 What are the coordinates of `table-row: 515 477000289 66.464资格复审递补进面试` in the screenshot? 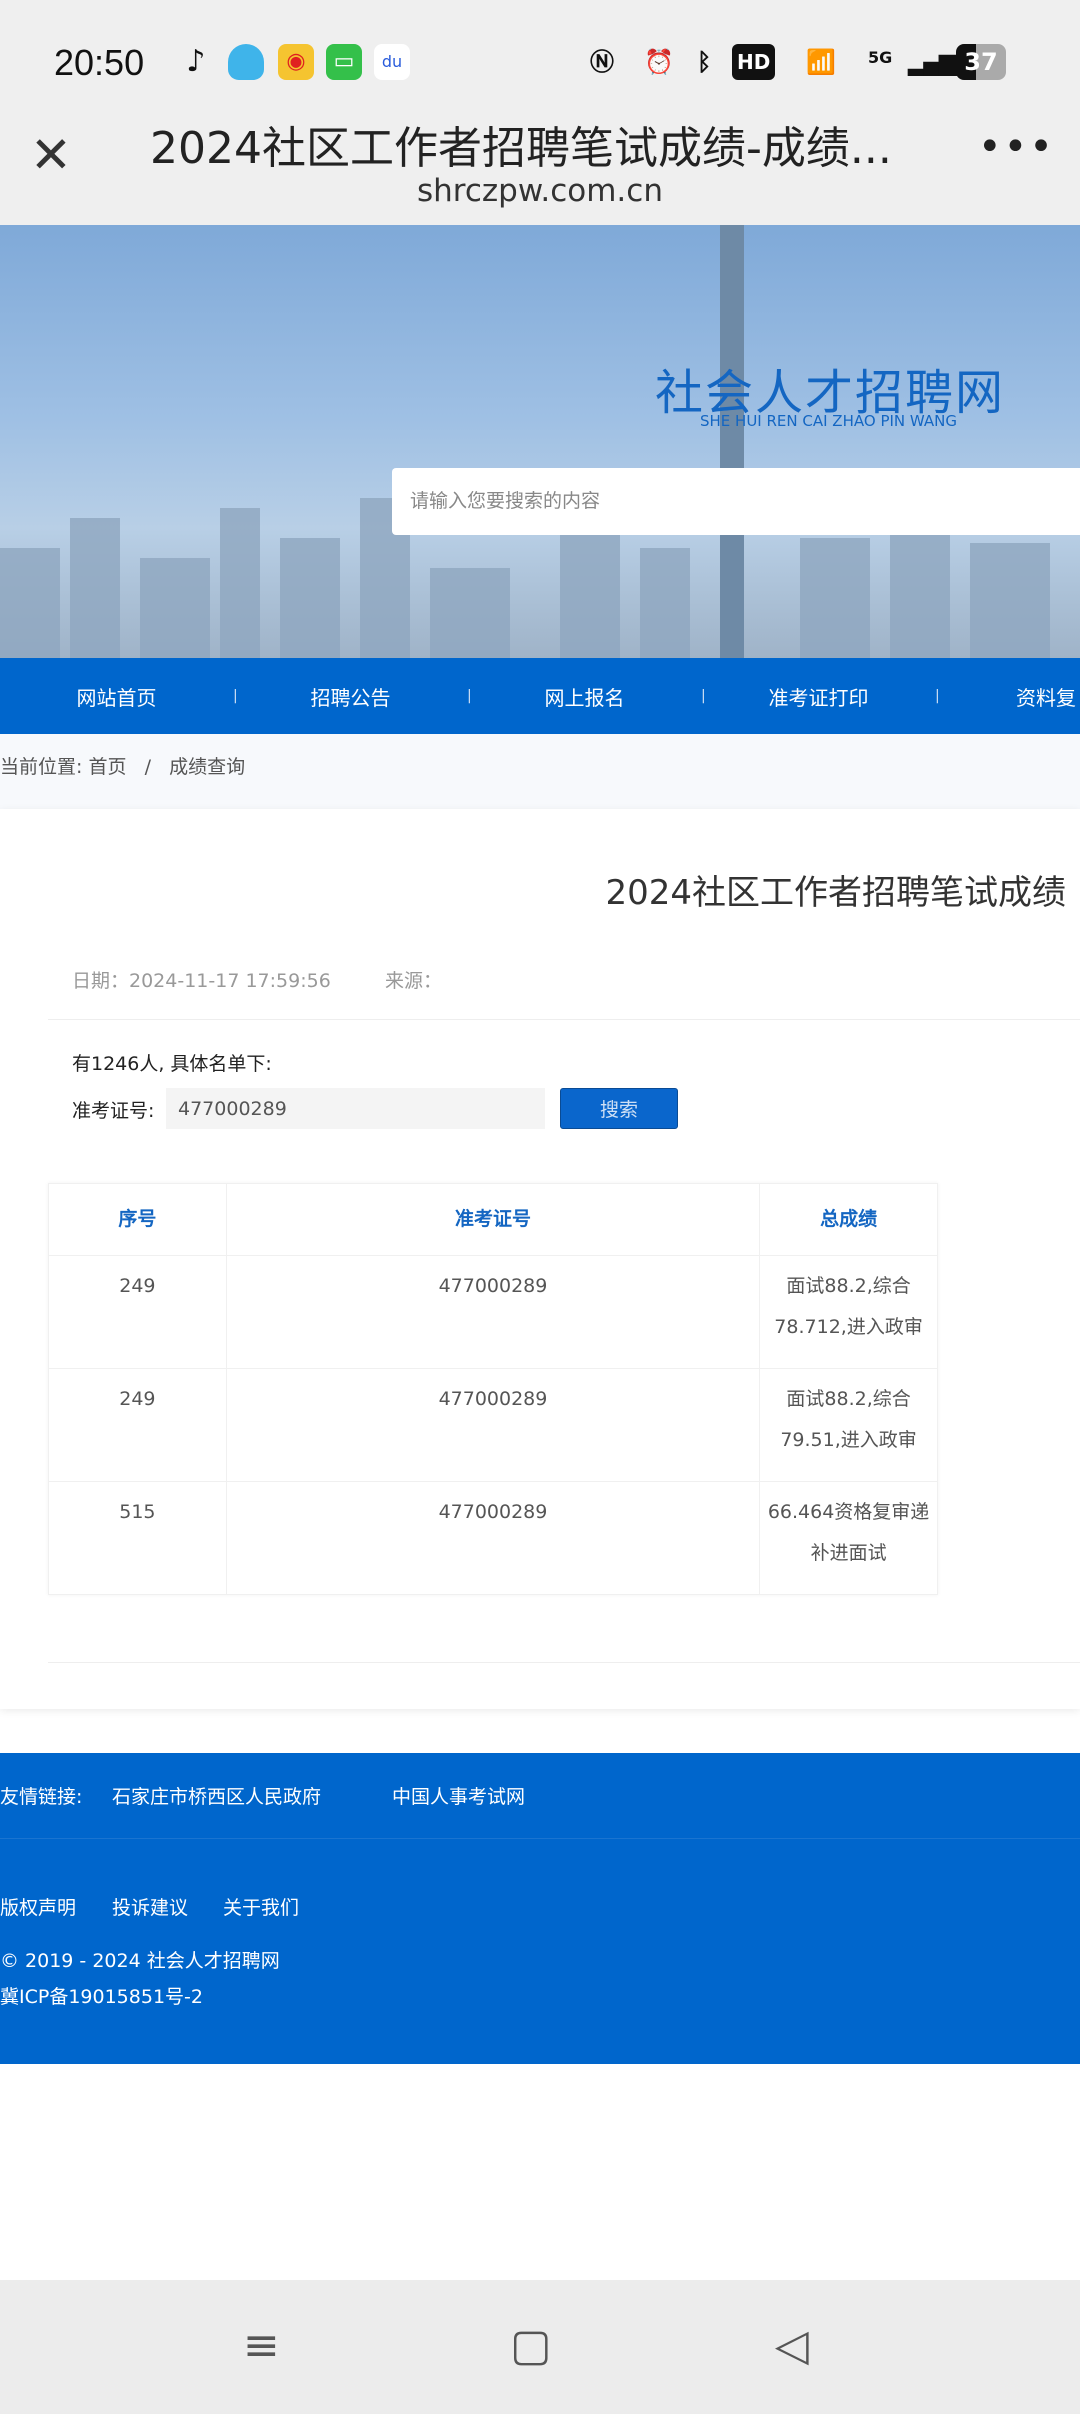 It's located at (493, 1538).